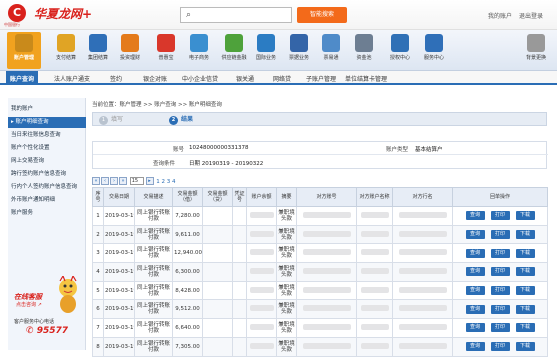 This screenshot has width=557, height=359. Describe the element at coordinates (153, 290) in the screenshot. I see `transaction-desc: 同上银行转账付款` at that location.